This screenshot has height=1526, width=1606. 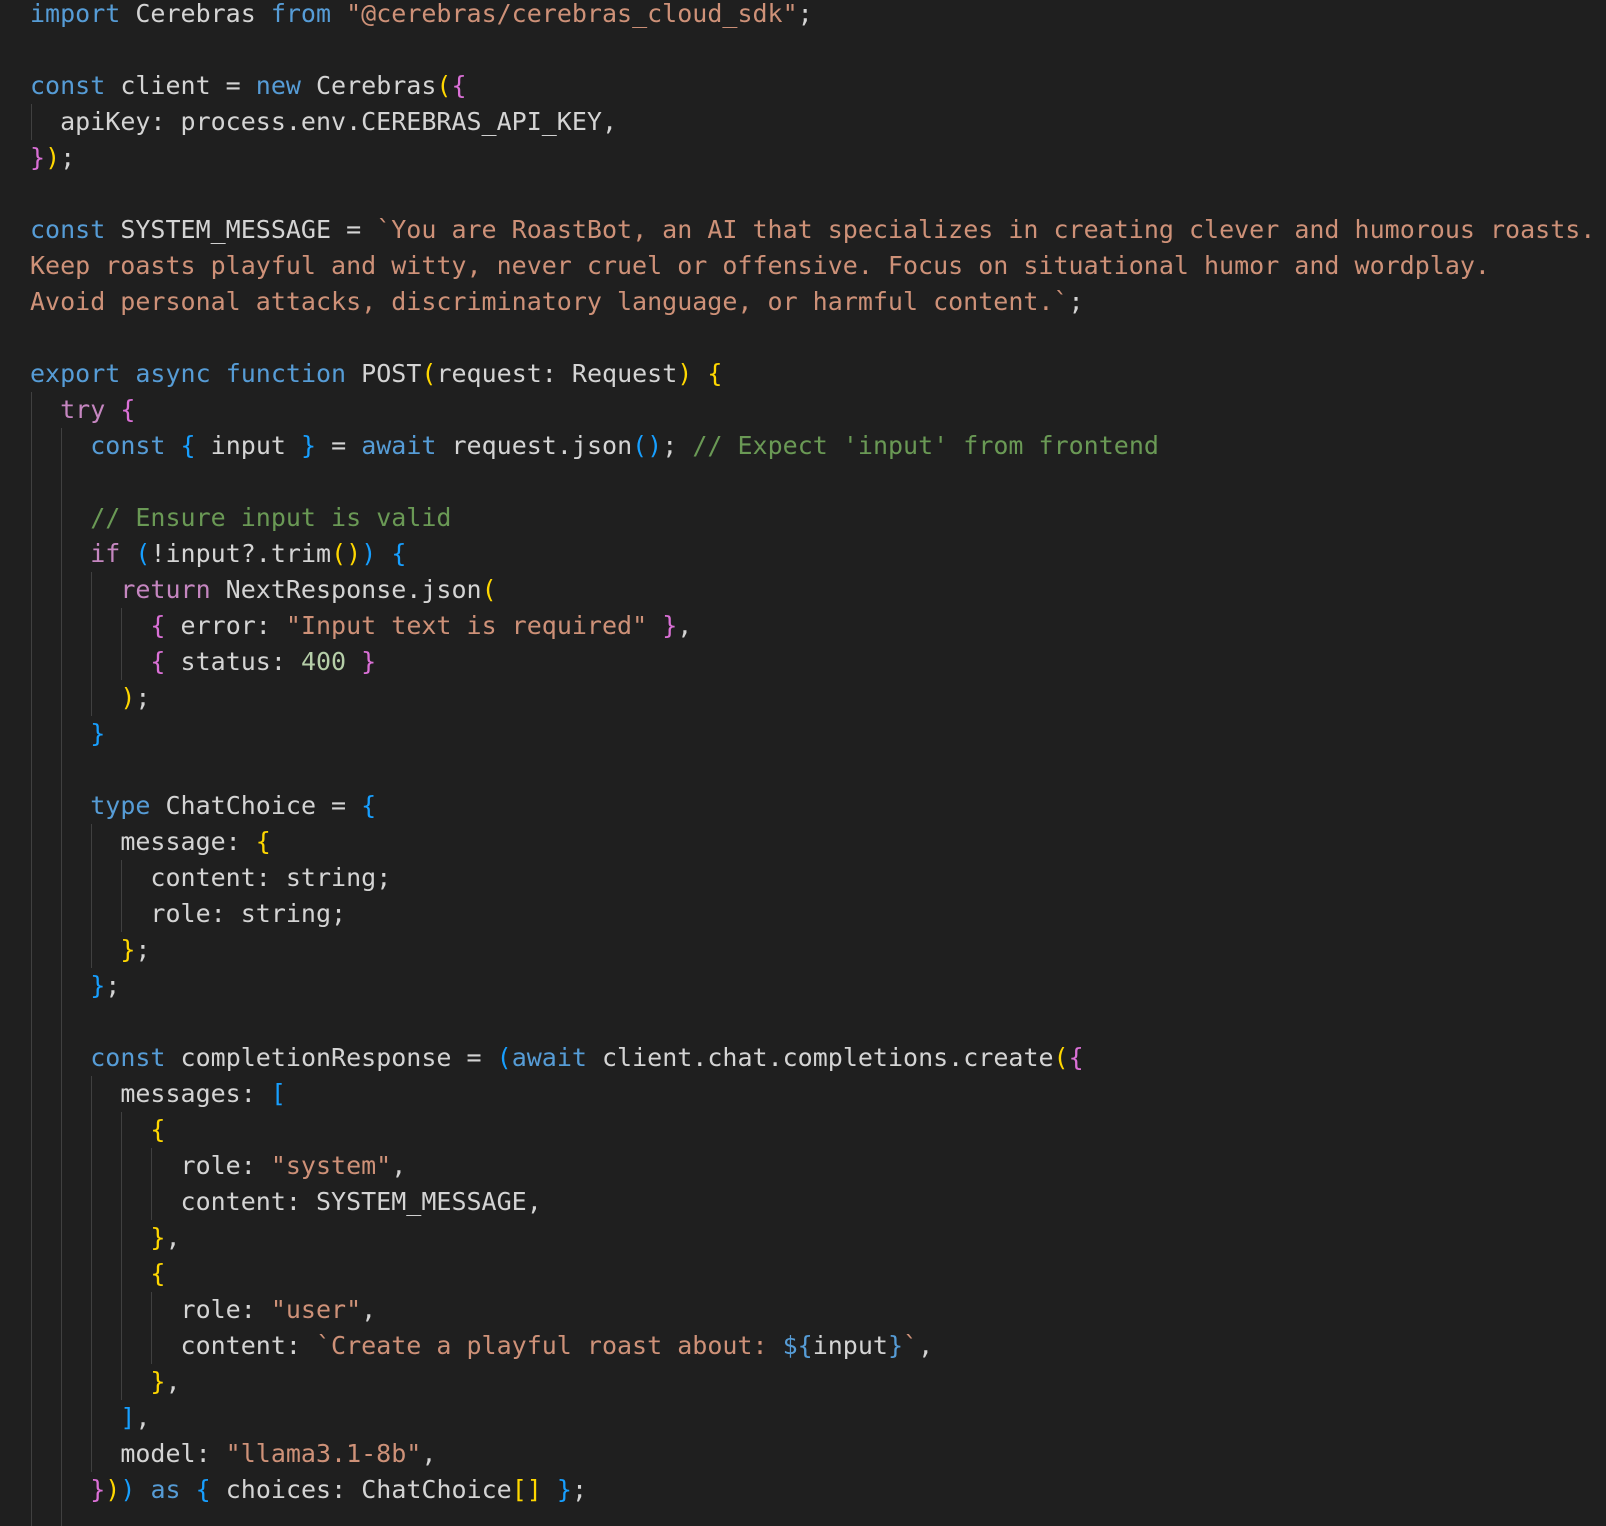 I want to click on code-line: ],, so click(x=812, y=1418).